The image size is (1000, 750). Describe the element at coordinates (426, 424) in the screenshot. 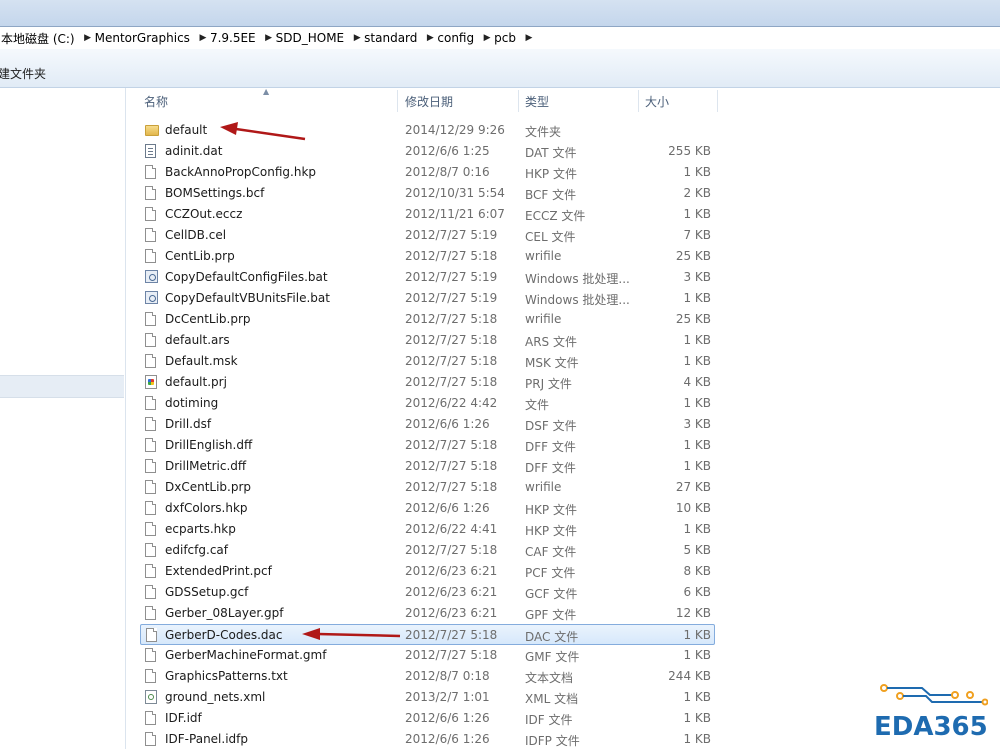

I see `file-row: Drill.dsf 2012/6/6 1:26 DSF 文件 3 KB` at that location.